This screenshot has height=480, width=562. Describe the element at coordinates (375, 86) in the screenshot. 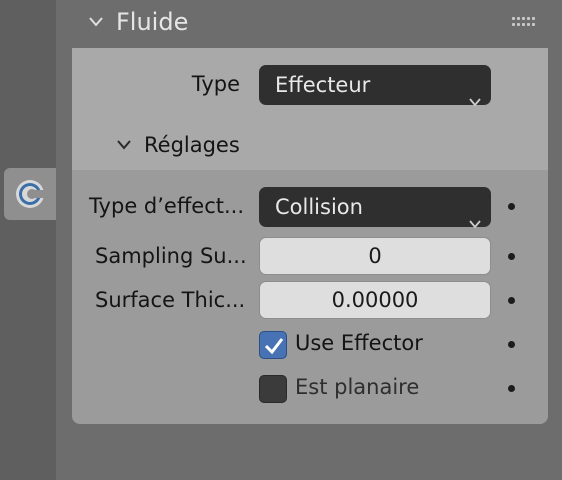

I see `fluid-type-dropdown: Effecteur` at that location.